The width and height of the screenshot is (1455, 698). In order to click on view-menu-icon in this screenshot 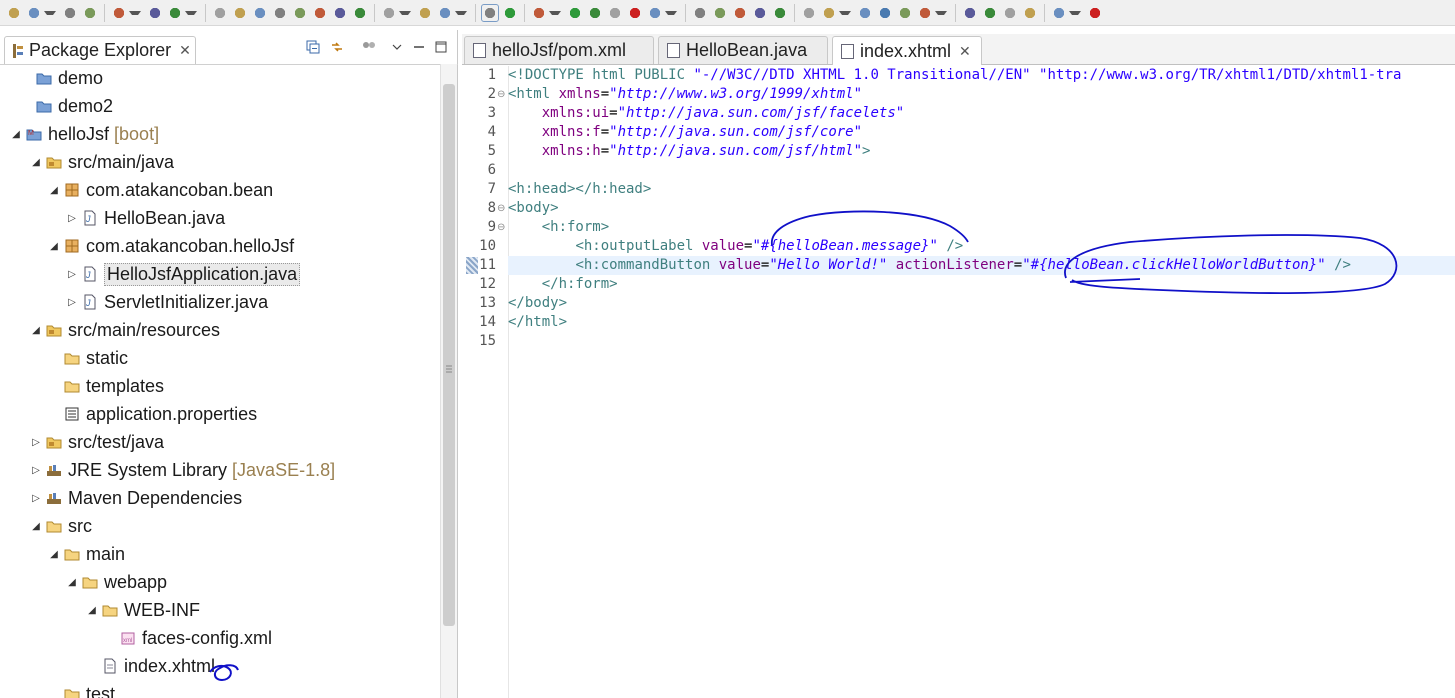, I will do `click(397, 47)`.